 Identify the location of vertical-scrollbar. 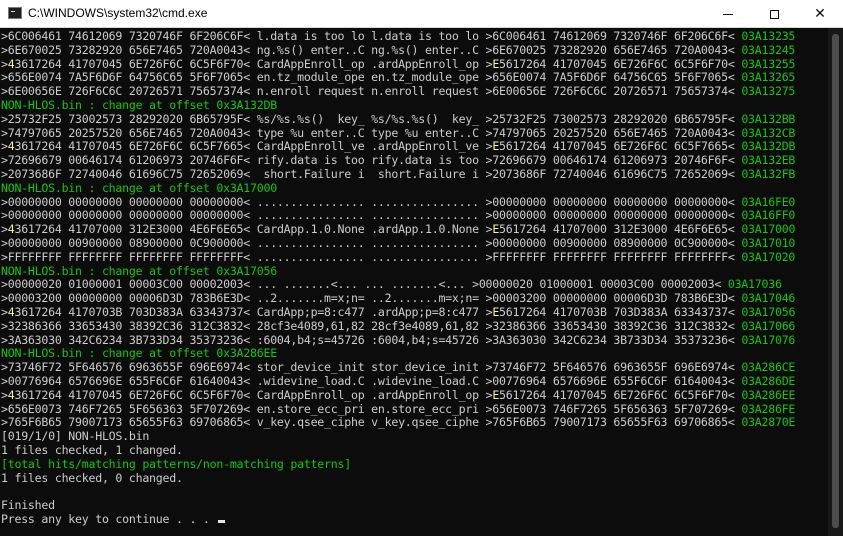
(835, 282).